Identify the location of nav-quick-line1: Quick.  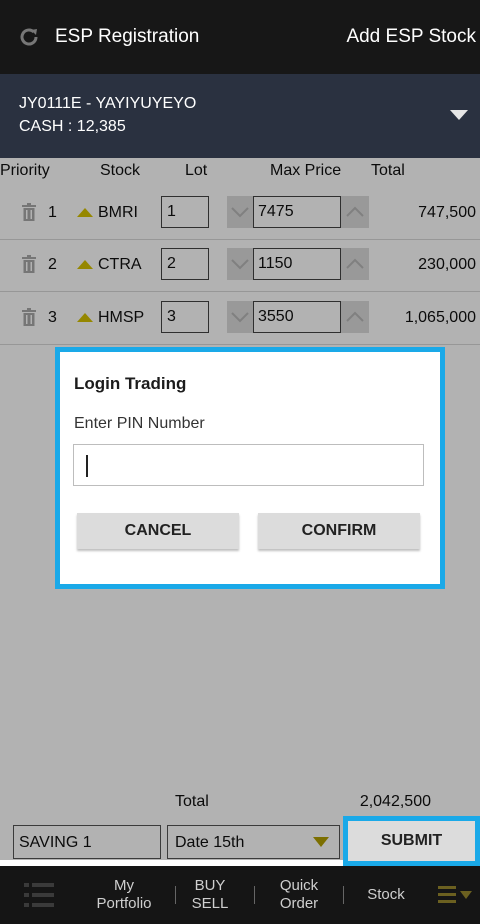
(299, 885).